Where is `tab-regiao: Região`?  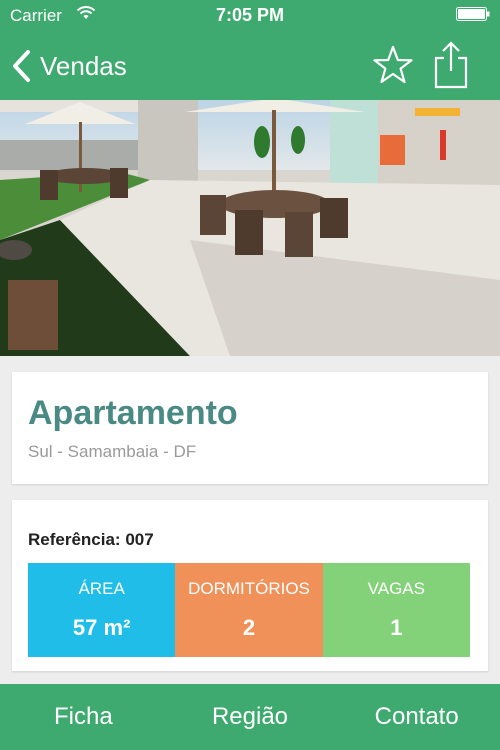
tab-regiao: Região is located at coordinates (250, 717).